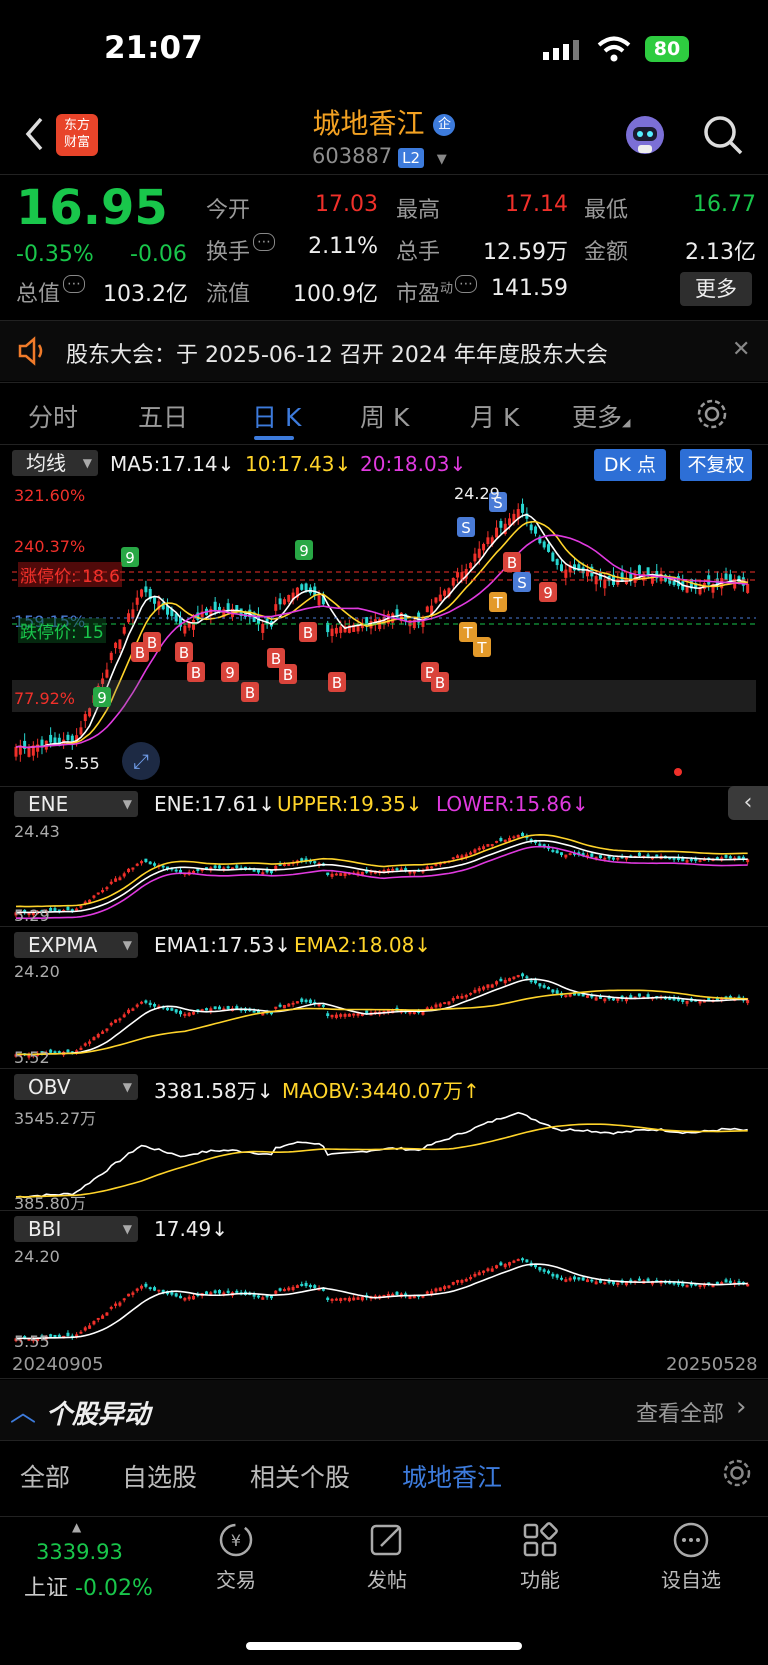 The width and height of the screenshot is (768, 1665). I want to click on stock-code: 603887, so click(352, 156).